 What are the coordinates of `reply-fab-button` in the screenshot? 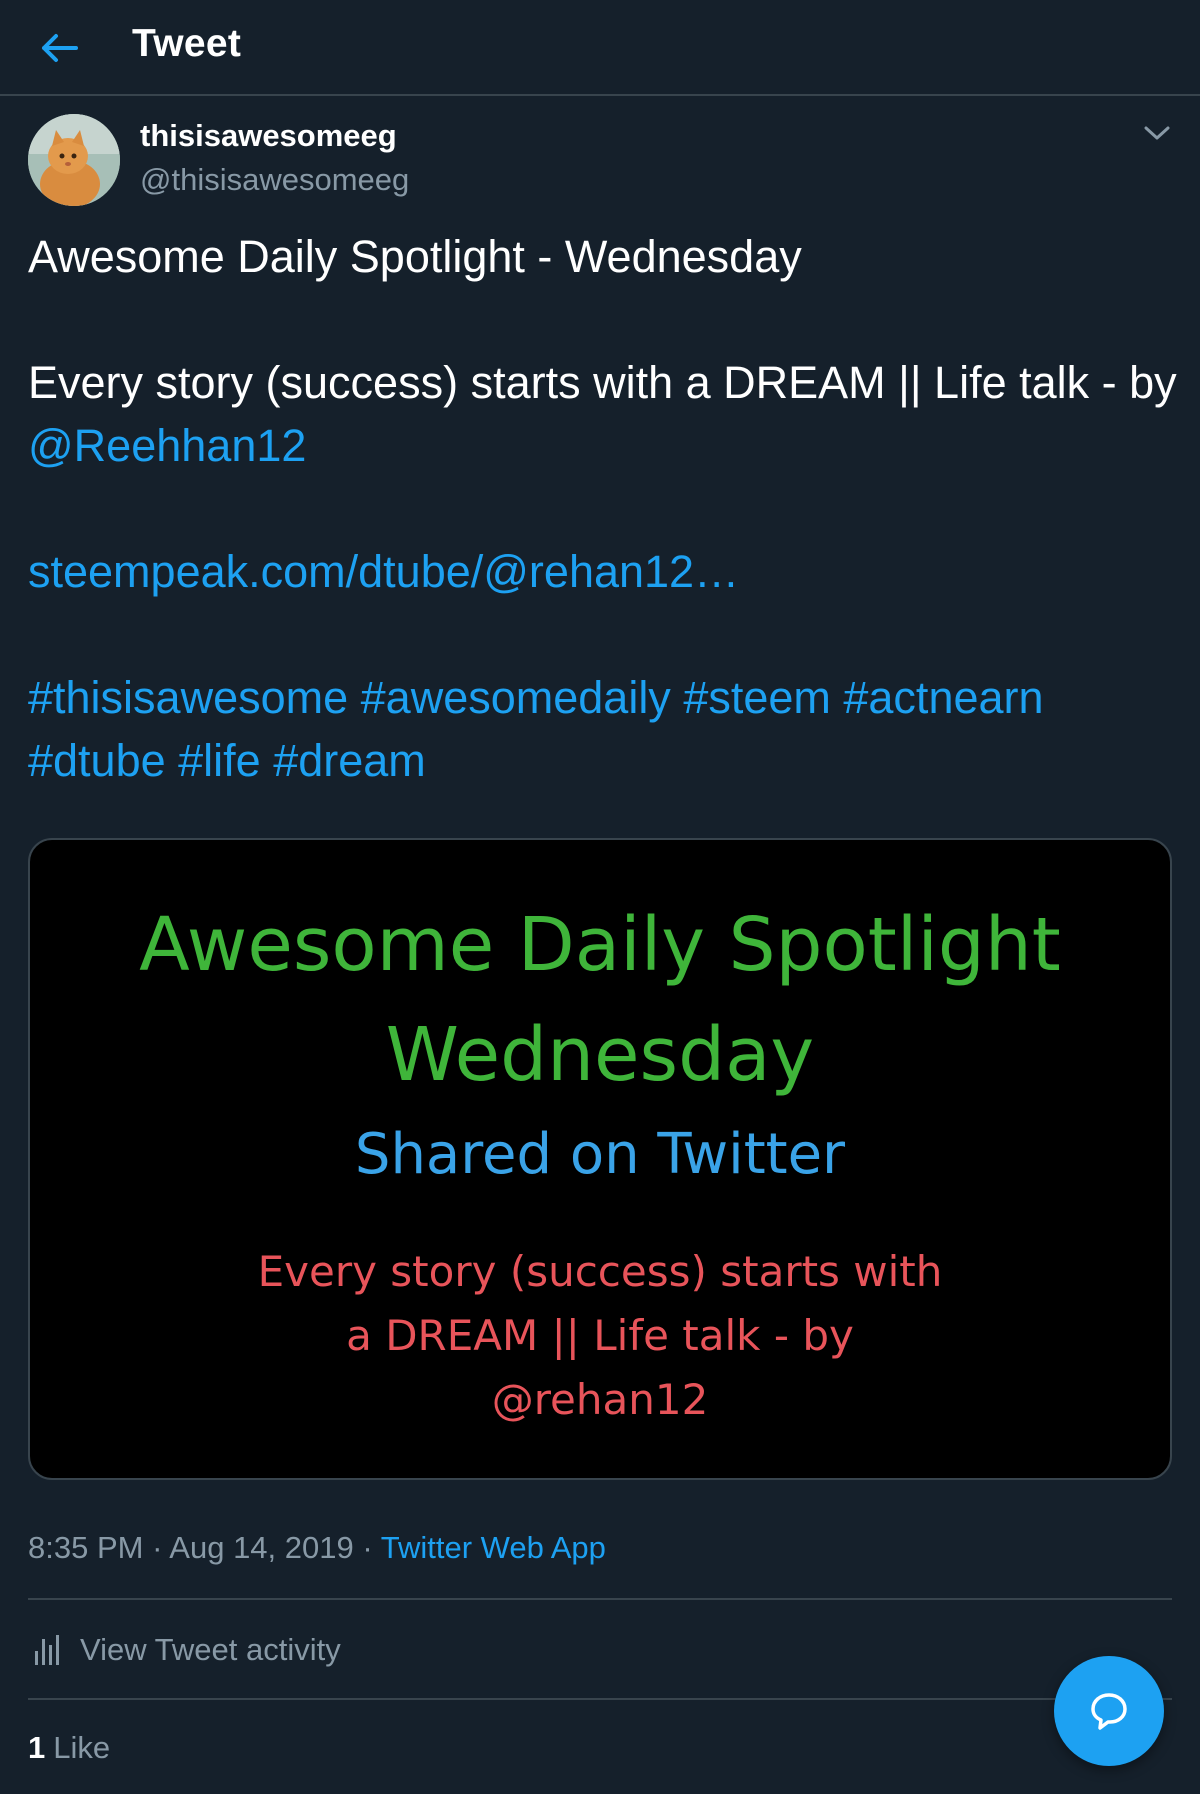 It's located at (1109, 1711).